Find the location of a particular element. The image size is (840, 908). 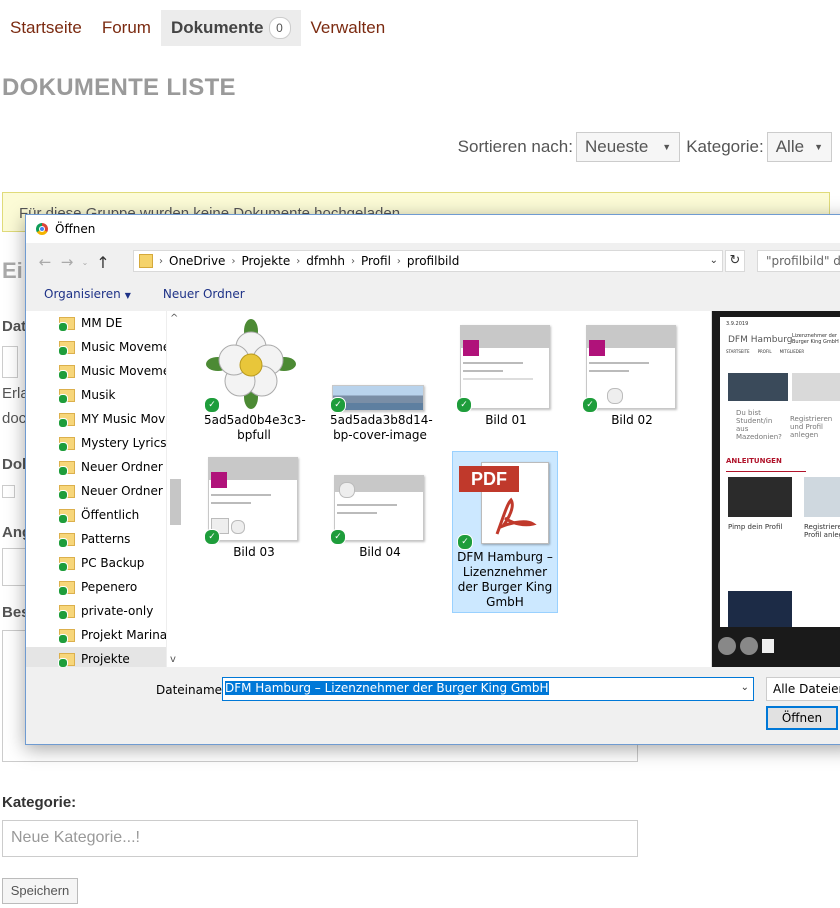

tree-item: PC Backup is located at coordinates (105, 563).